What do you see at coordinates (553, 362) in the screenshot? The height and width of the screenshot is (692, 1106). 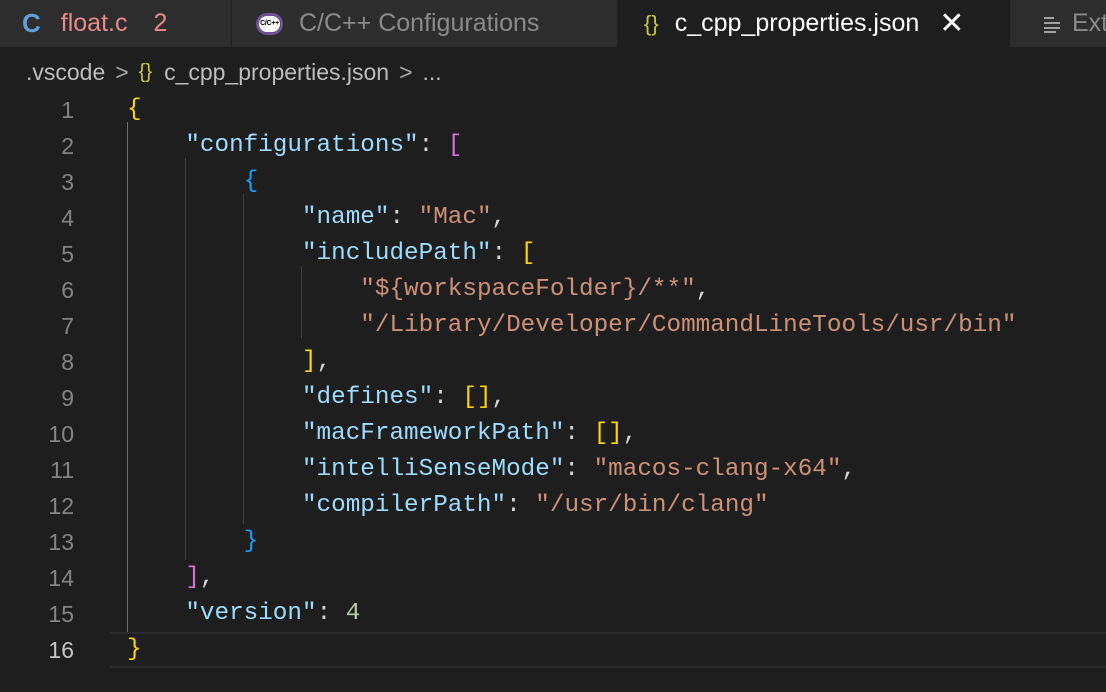 I see `code-line: 8 ],` at bounding box center [553, 362].